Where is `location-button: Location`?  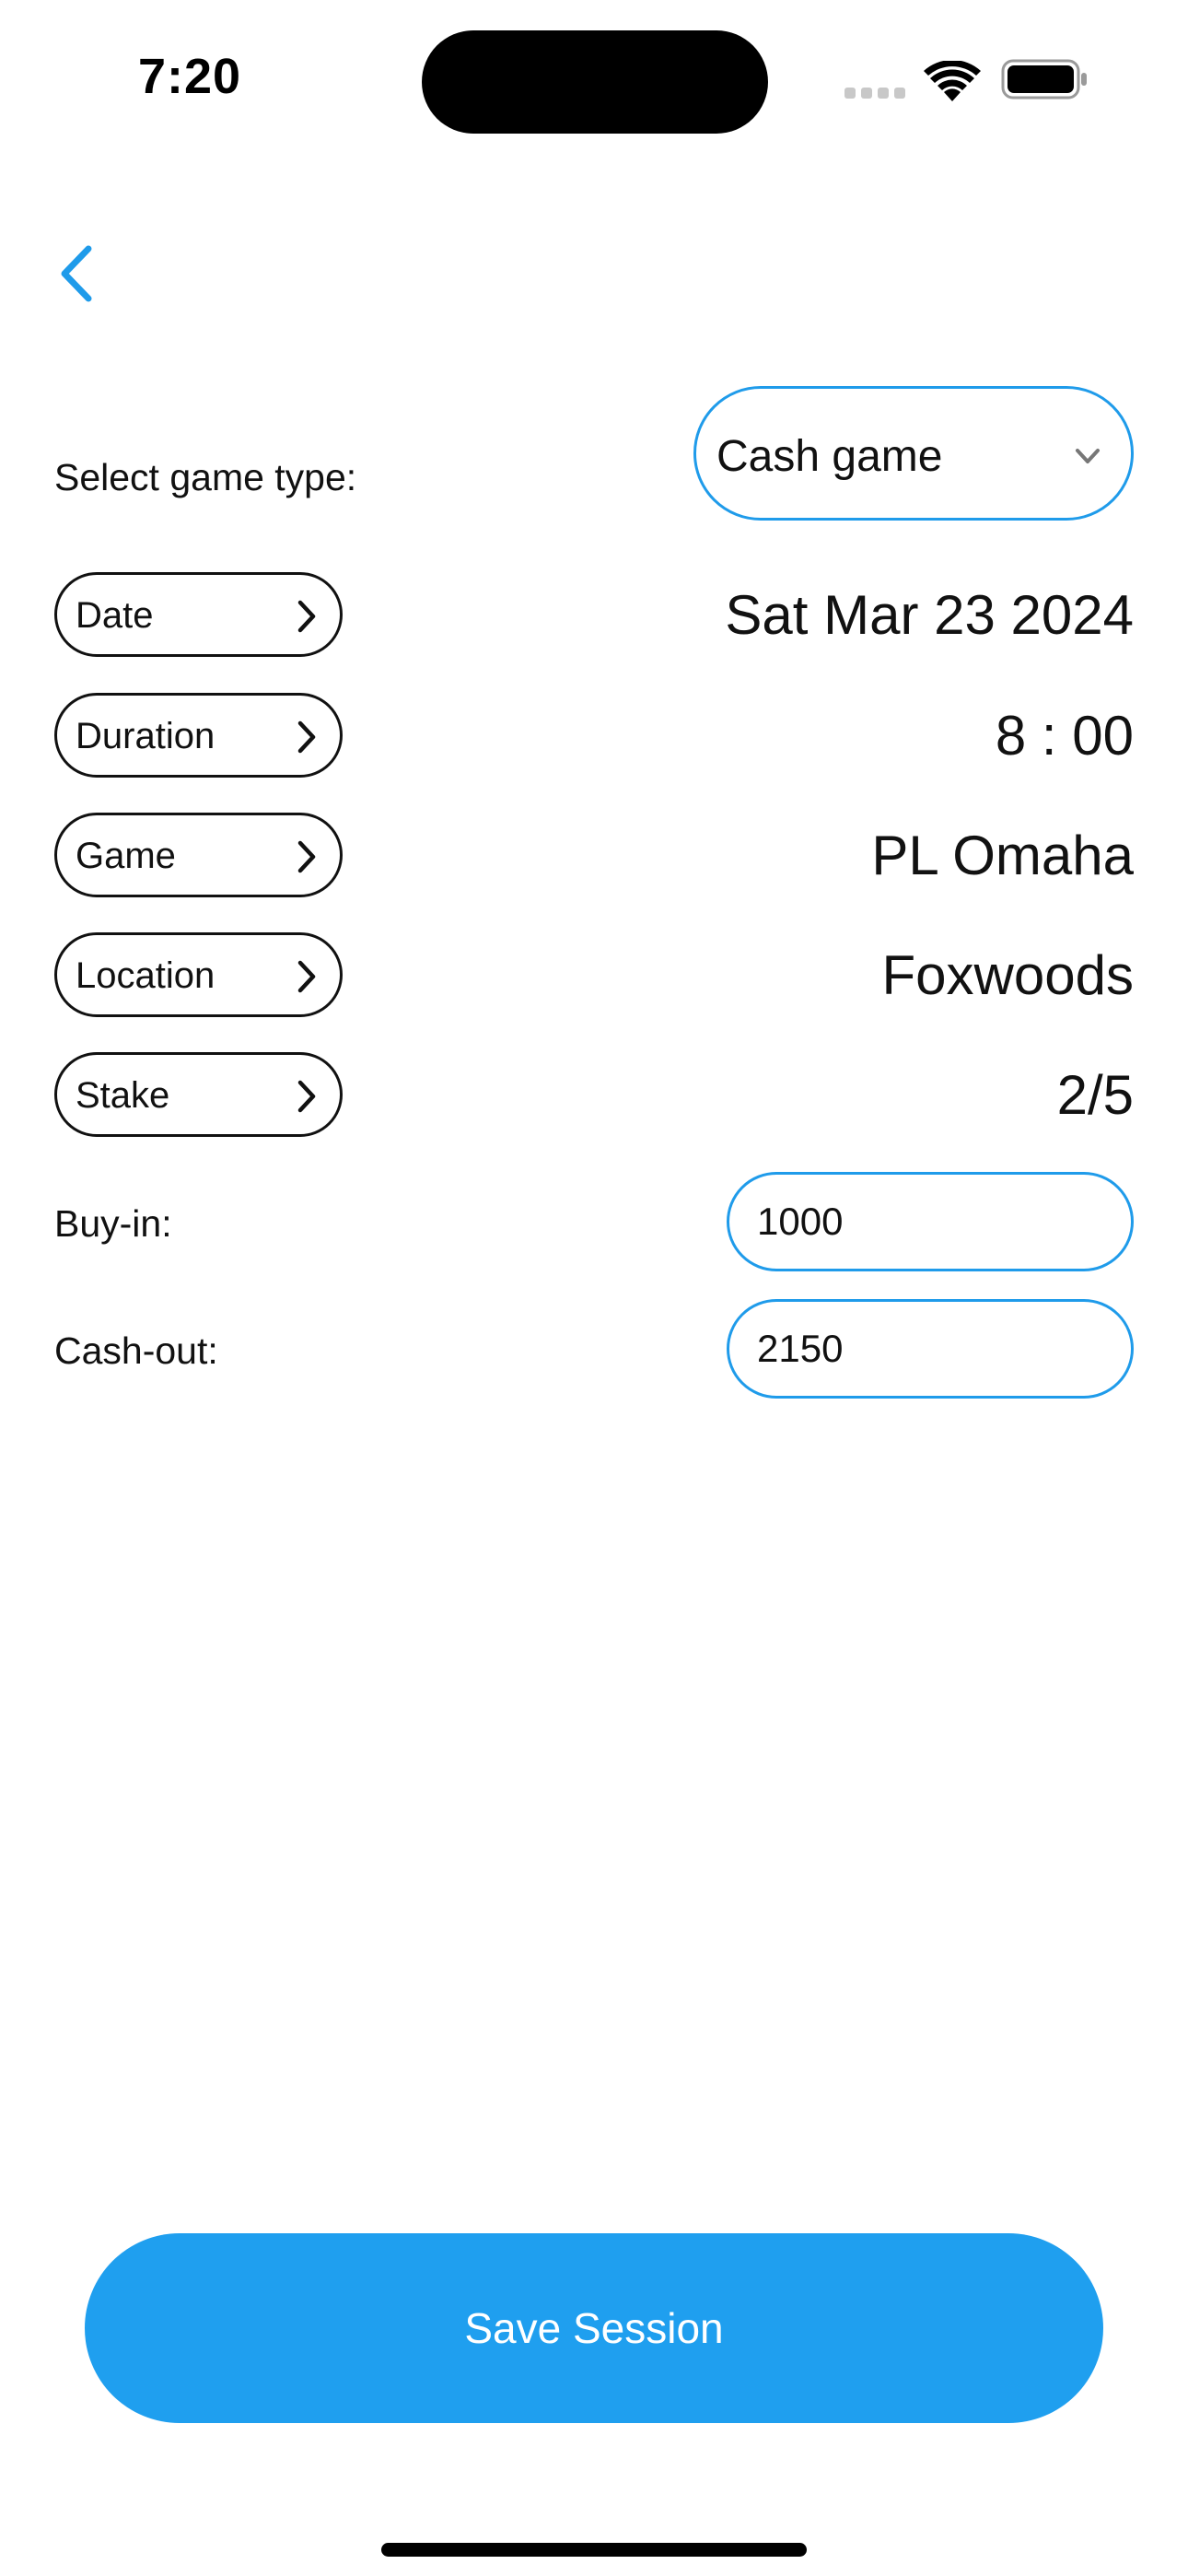
location-button: Location is located at coordinates (198, 975).